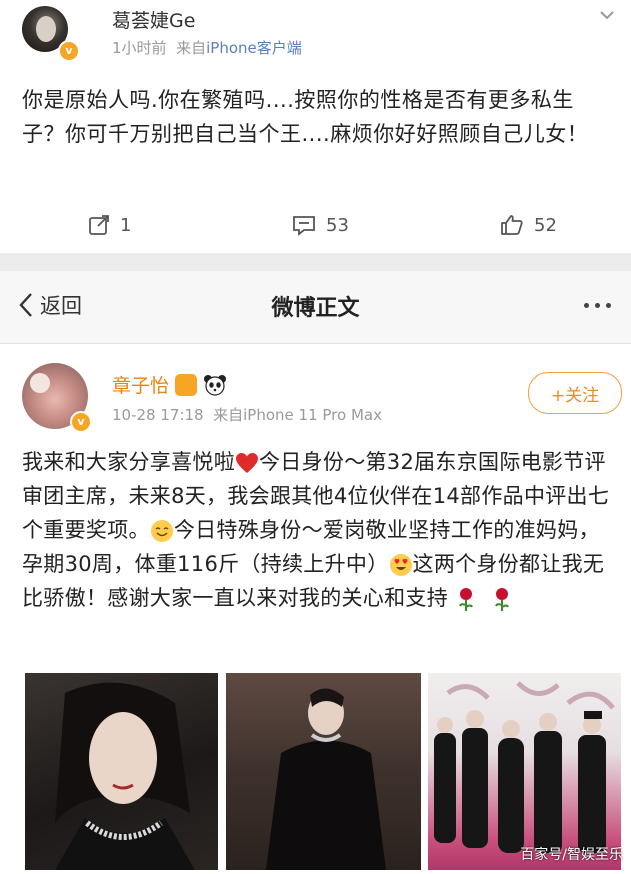 The image size is (631, 874). Describe the element at coordinates (169, 384) in the screenshot. I see `author-name-row: 章子怡` at that location.